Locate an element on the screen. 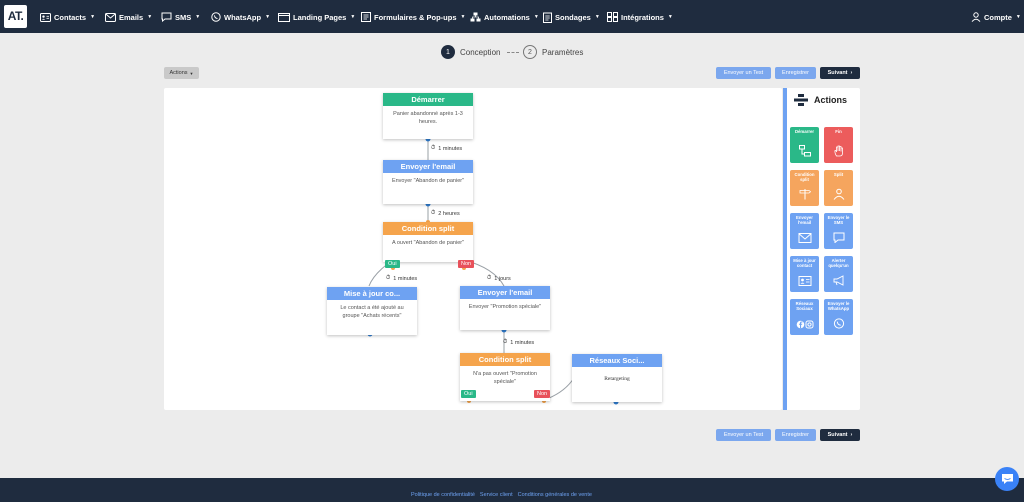 The width and height of the screenshot is (1024, 502). workflow-node-social-networks: Réseaux Soci... Retargeting is located at coordinates (617, 378).